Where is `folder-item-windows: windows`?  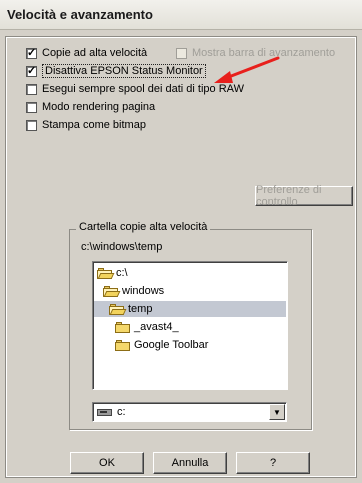 folder-item-windows: windows is located at coordinates (193, 291).